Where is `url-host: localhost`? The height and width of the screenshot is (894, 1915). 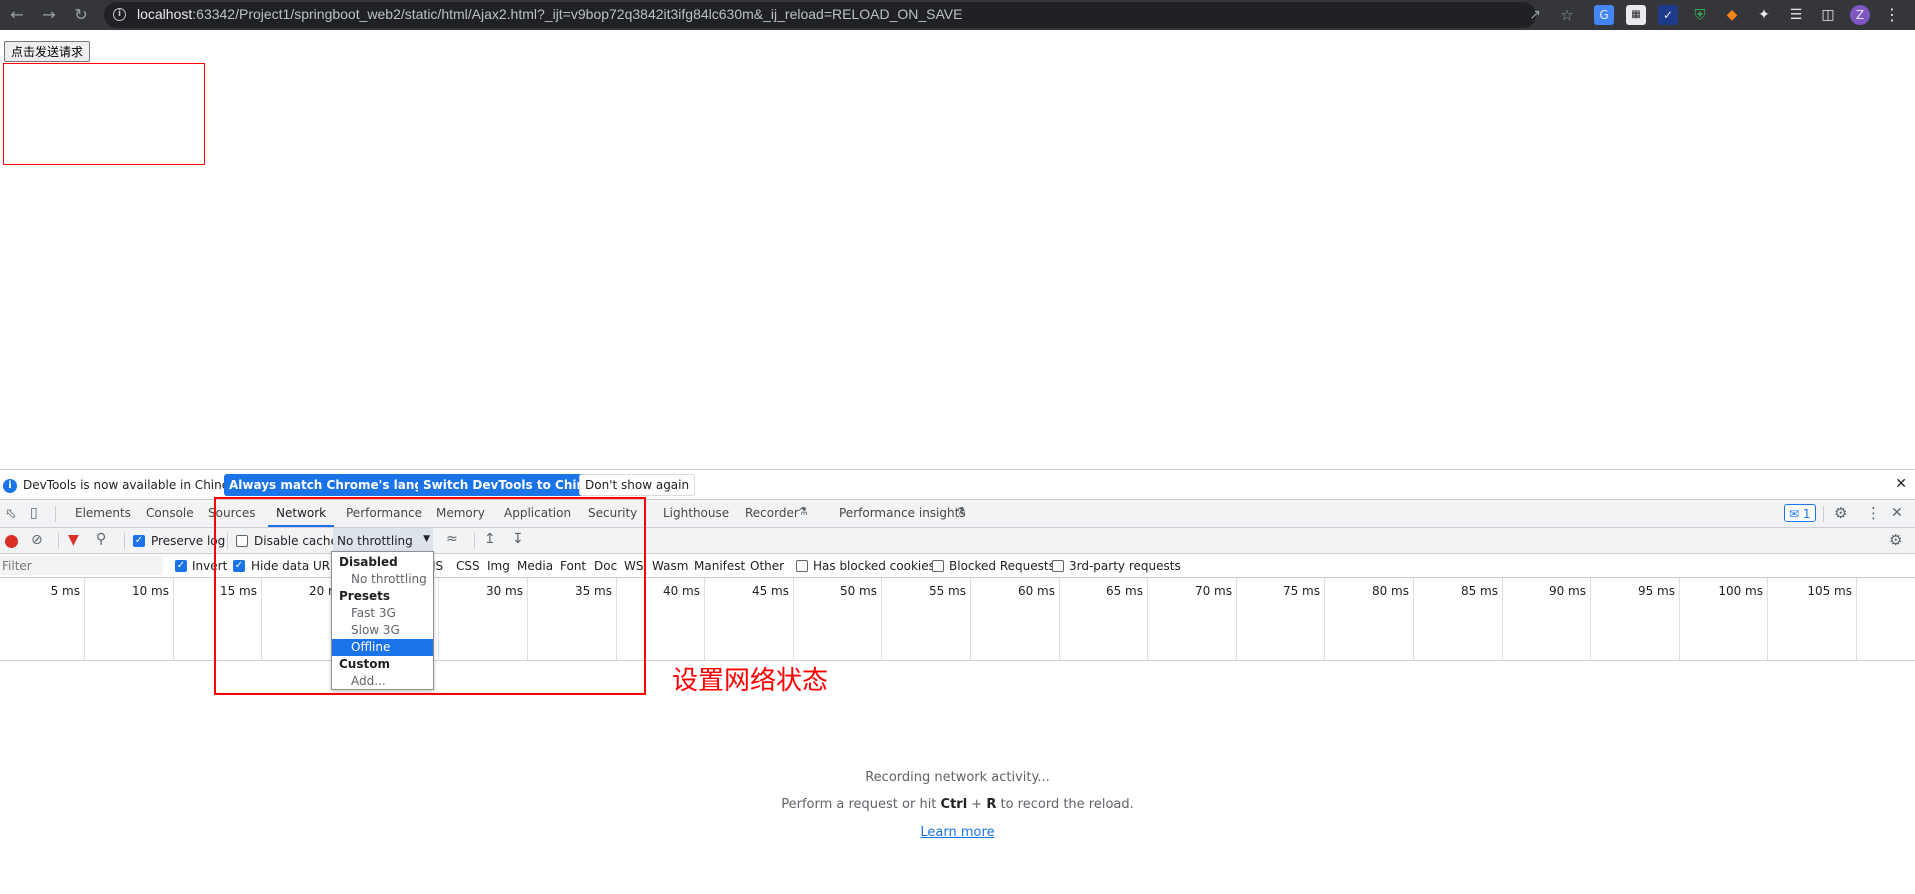
url-host: localhost is located at coordinates (165, 14).